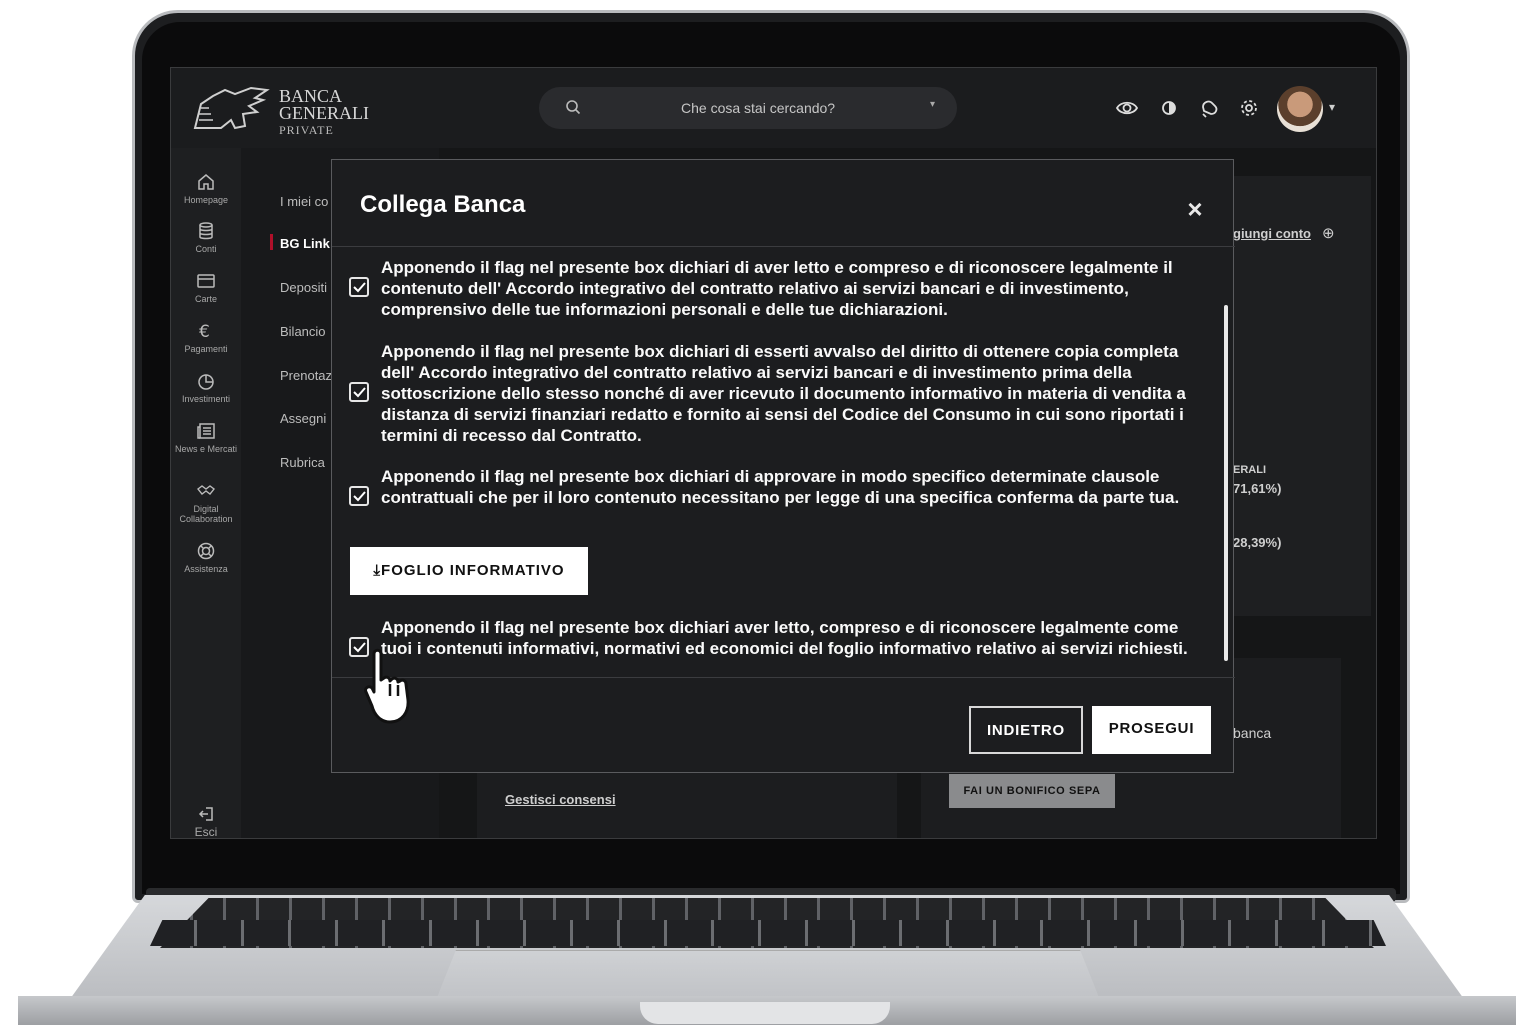 Image resolution: width=1534 pixels, height=1025 pixels. I want to click on logout-icon, so click(205, 814).